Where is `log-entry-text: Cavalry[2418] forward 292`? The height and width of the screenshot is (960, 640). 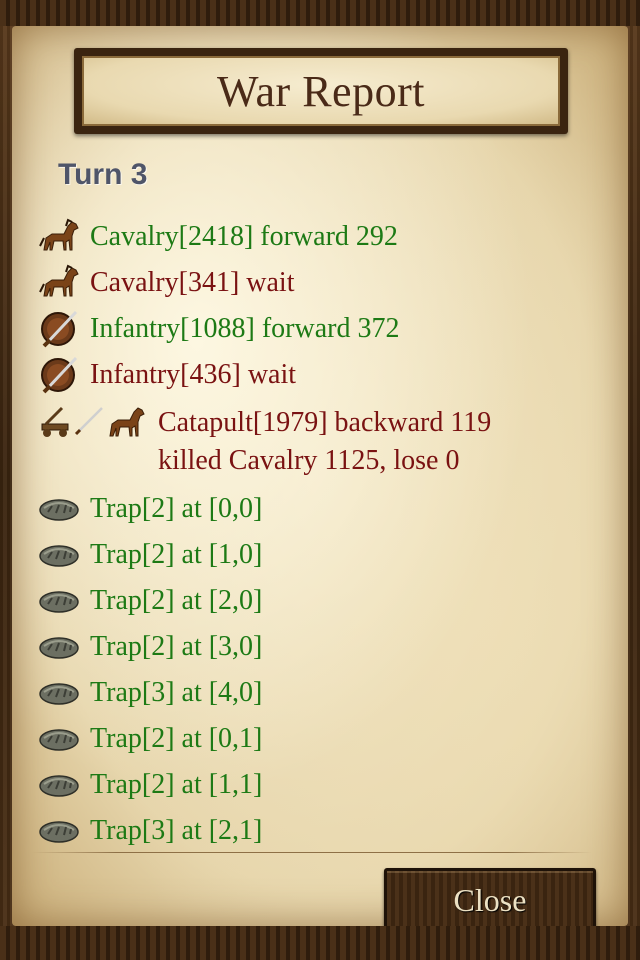 log-entry-text: Cavalry[2418] forward 292 is located at coordinates (244, 237).